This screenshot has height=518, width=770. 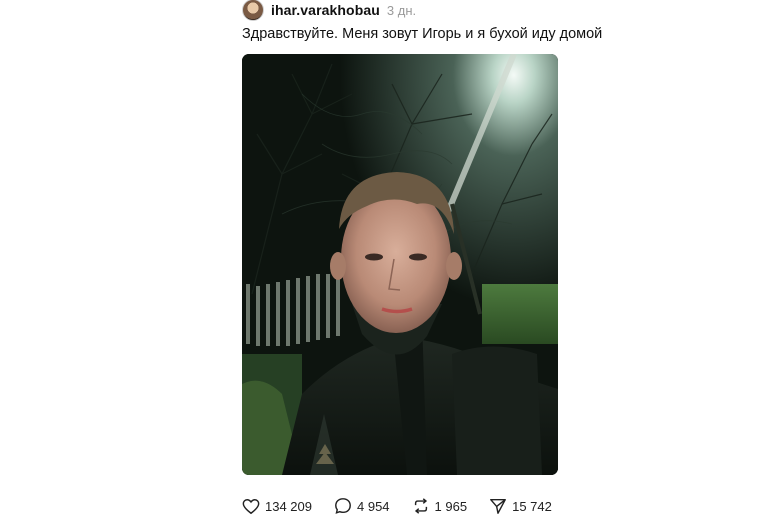 What do you see at coordinates (427, 10) in the screenshot?
I see `post-header: ihar.varakhobau 3 дн.` at bounding box center [427, 10].